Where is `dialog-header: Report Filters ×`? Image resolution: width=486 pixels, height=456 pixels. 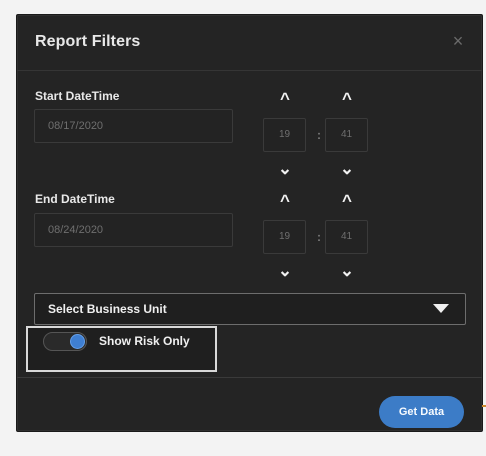
dialog-header: Report Filters × is located at coordinates (249, 43).